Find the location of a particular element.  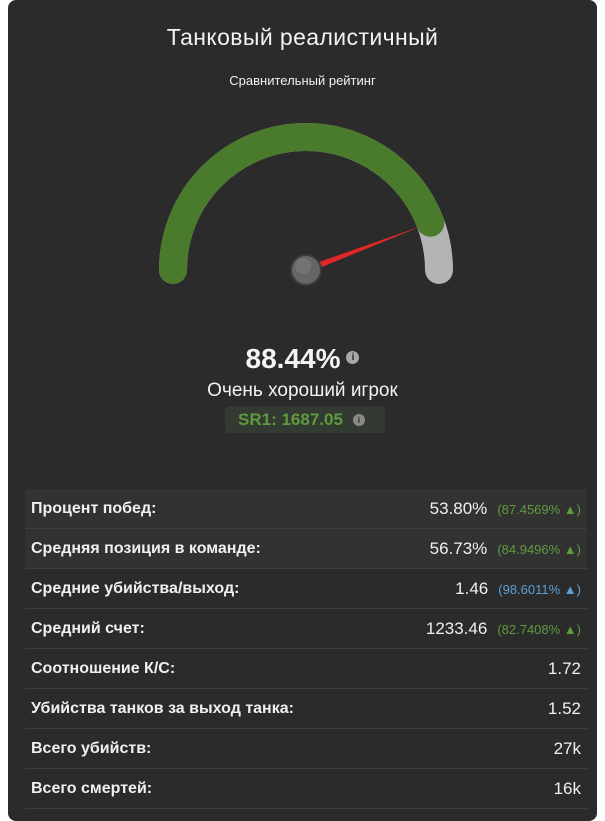

rating-percent: 88.44% is located at coordinates (293, 358).